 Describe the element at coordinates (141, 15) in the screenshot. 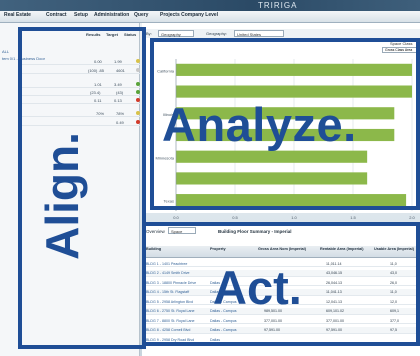

I see `menu-item-query: Query` at that location.